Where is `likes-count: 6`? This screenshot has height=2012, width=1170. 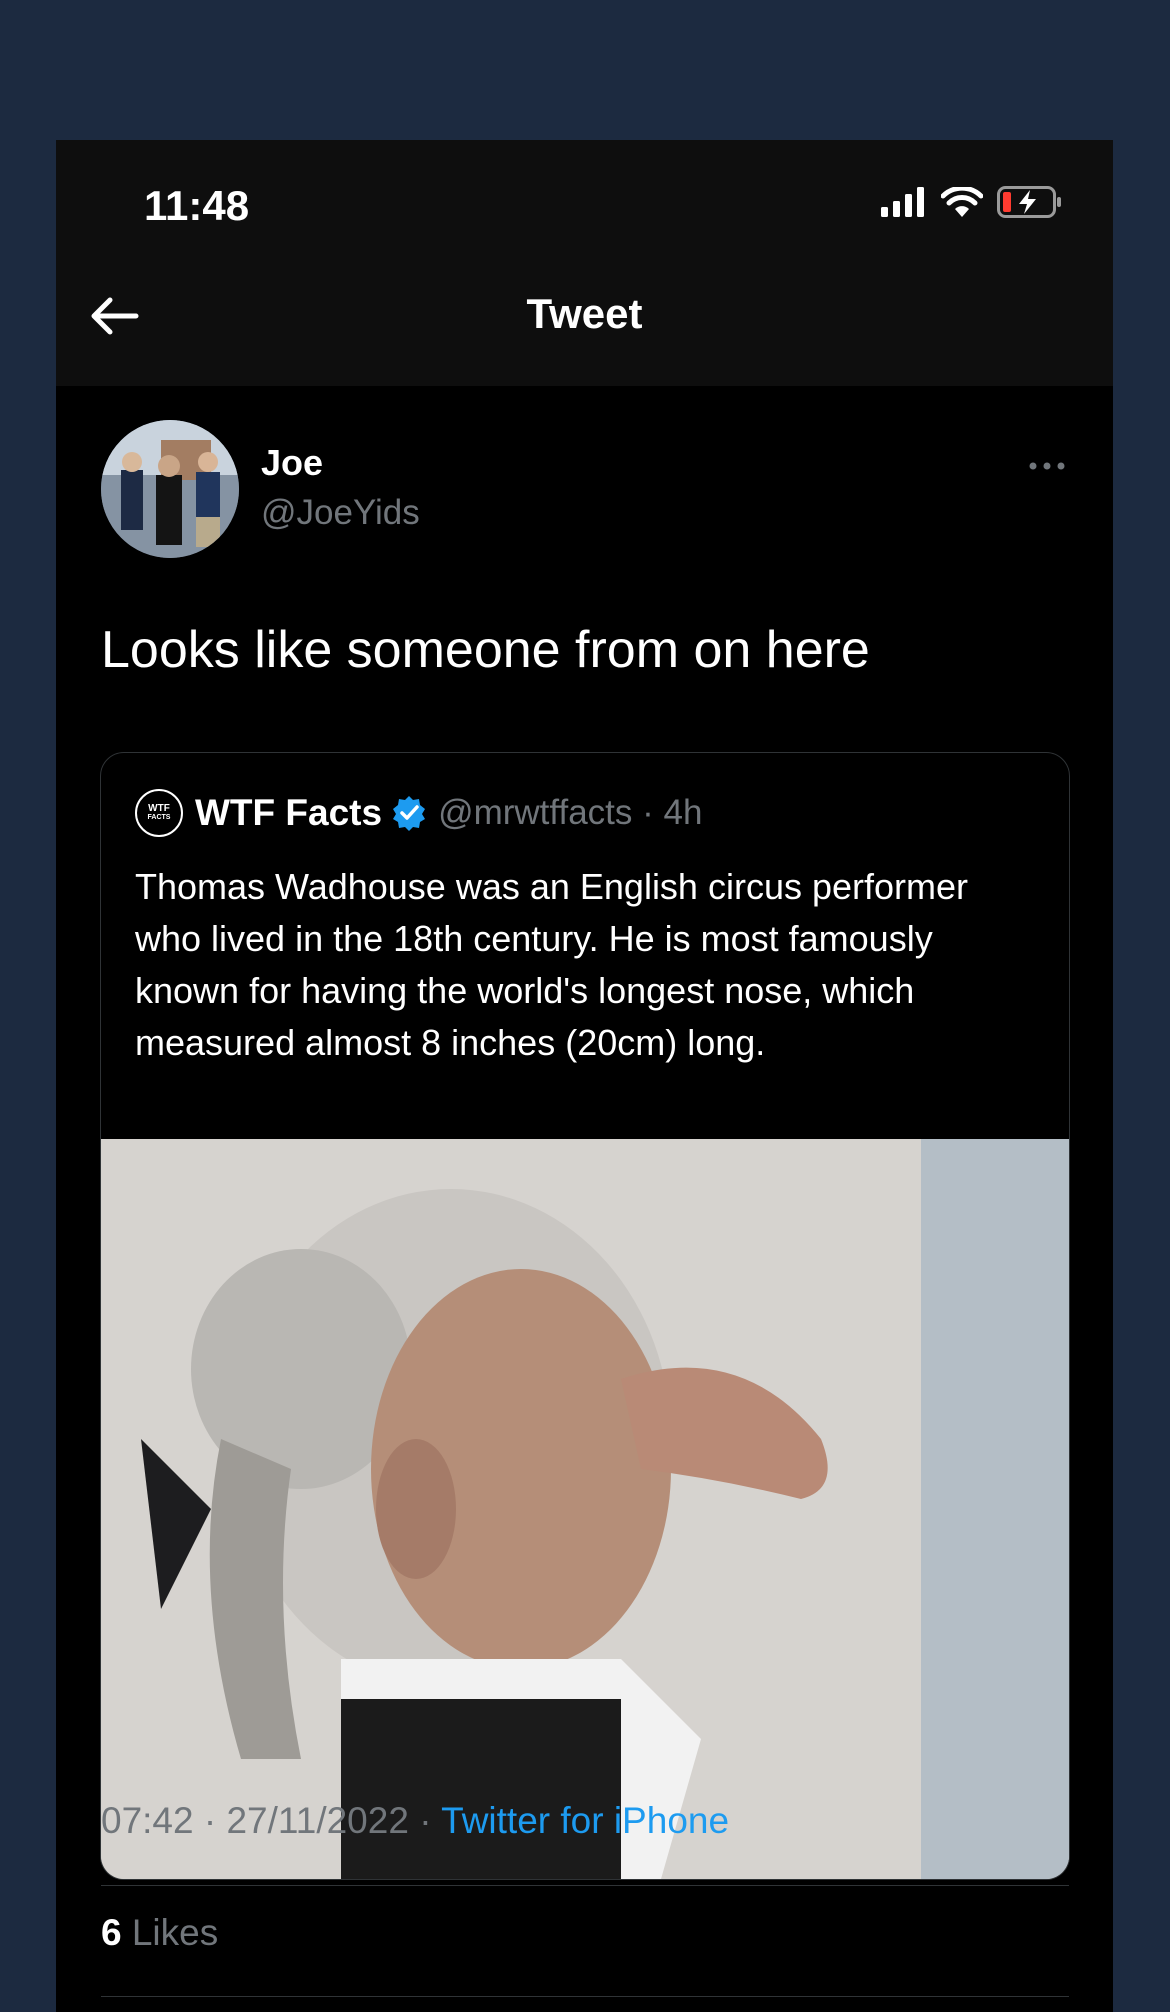
likes-count: 6 is located at coordinates (111, 1932).